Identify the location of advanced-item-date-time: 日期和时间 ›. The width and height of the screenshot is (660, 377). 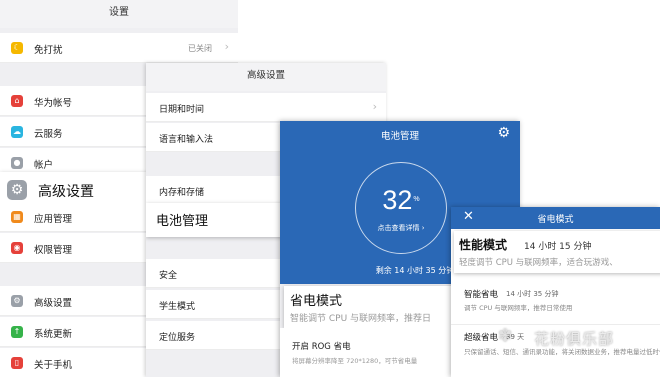
(266, 107).